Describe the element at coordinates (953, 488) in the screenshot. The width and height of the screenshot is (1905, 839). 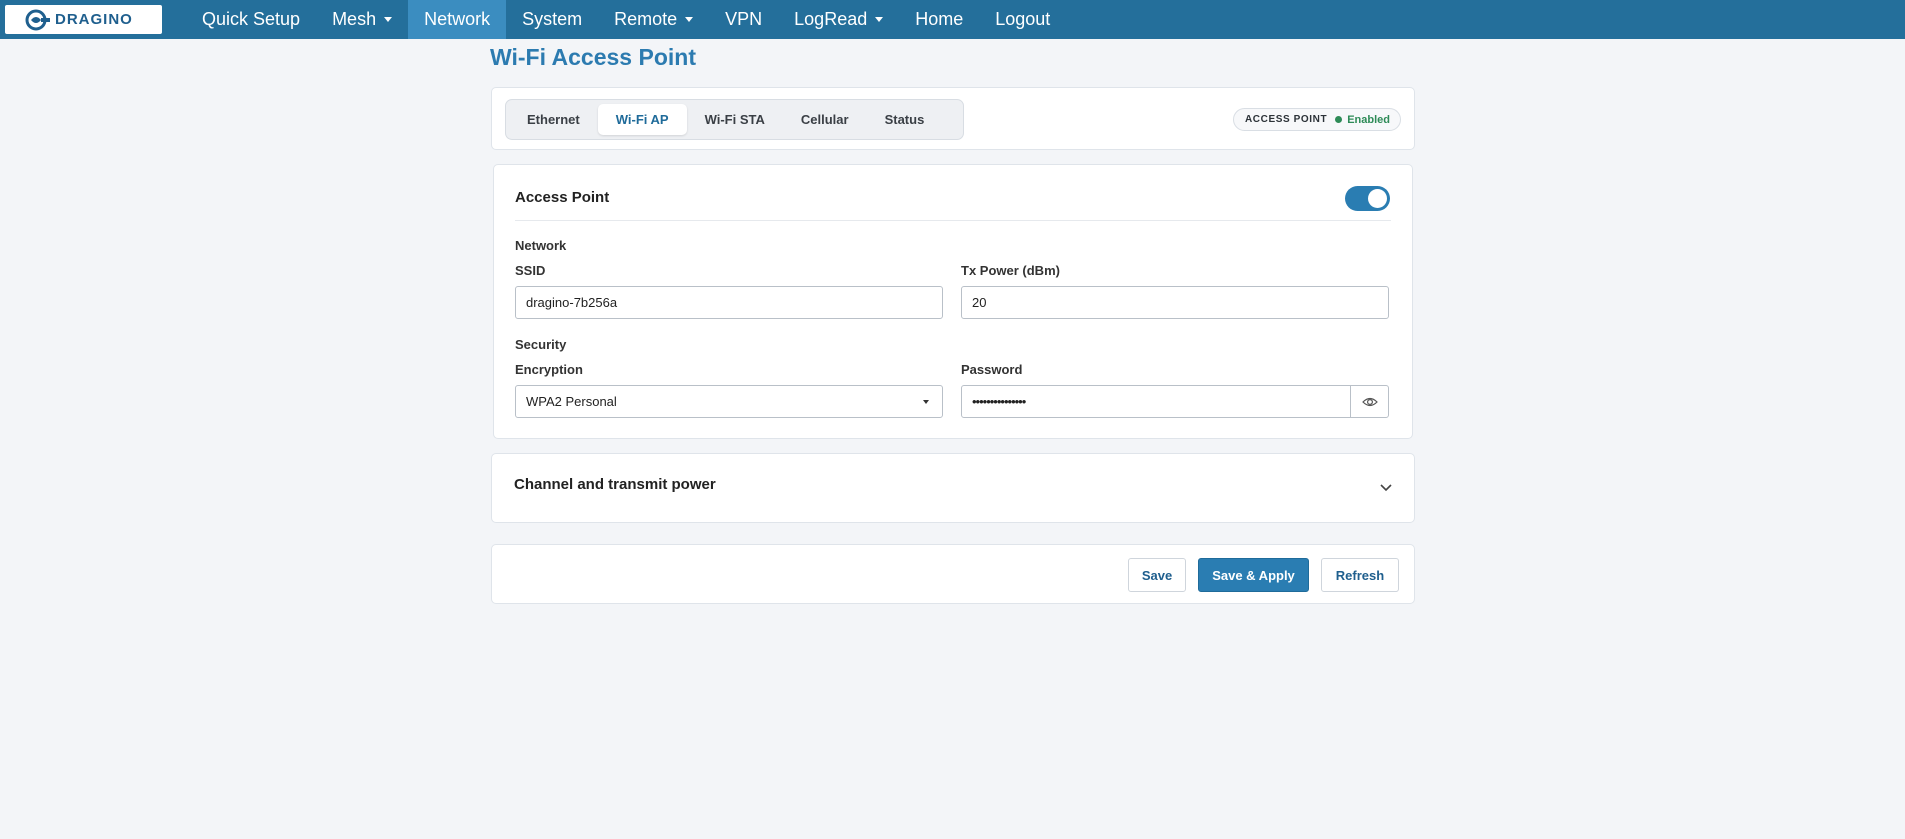
I see `channel-transmit-card: Channel and transmit power` at that location.